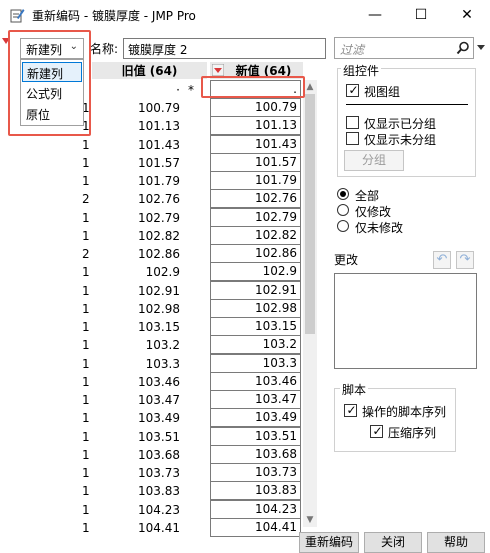 The image size is (490, 553). What do you see at coordinates (373, 212) in the screenshot?
I see `radio-modified-label: 仅修改` at bounding box center [373, 212].